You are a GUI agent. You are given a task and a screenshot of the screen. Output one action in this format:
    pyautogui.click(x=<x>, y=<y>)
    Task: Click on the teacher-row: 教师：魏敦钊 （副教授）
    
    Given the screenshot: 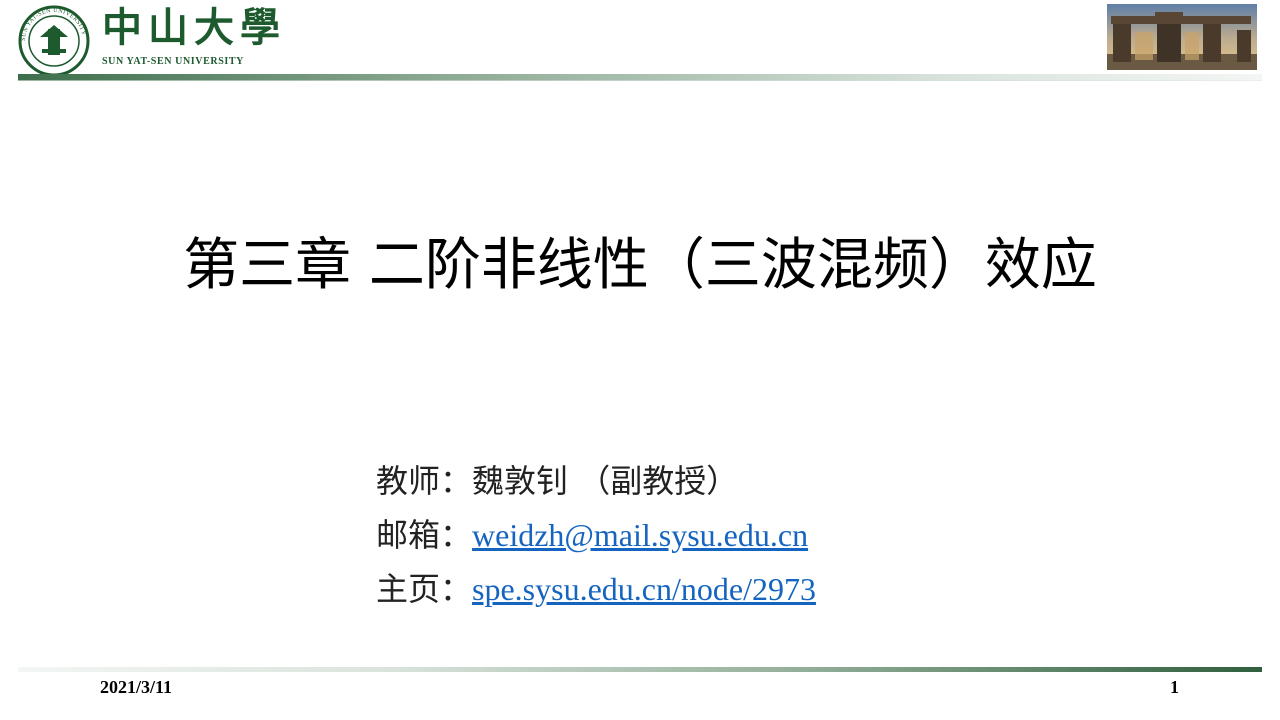 What is the action you would take?
    pyautogui.click(x=596, y=481)
    